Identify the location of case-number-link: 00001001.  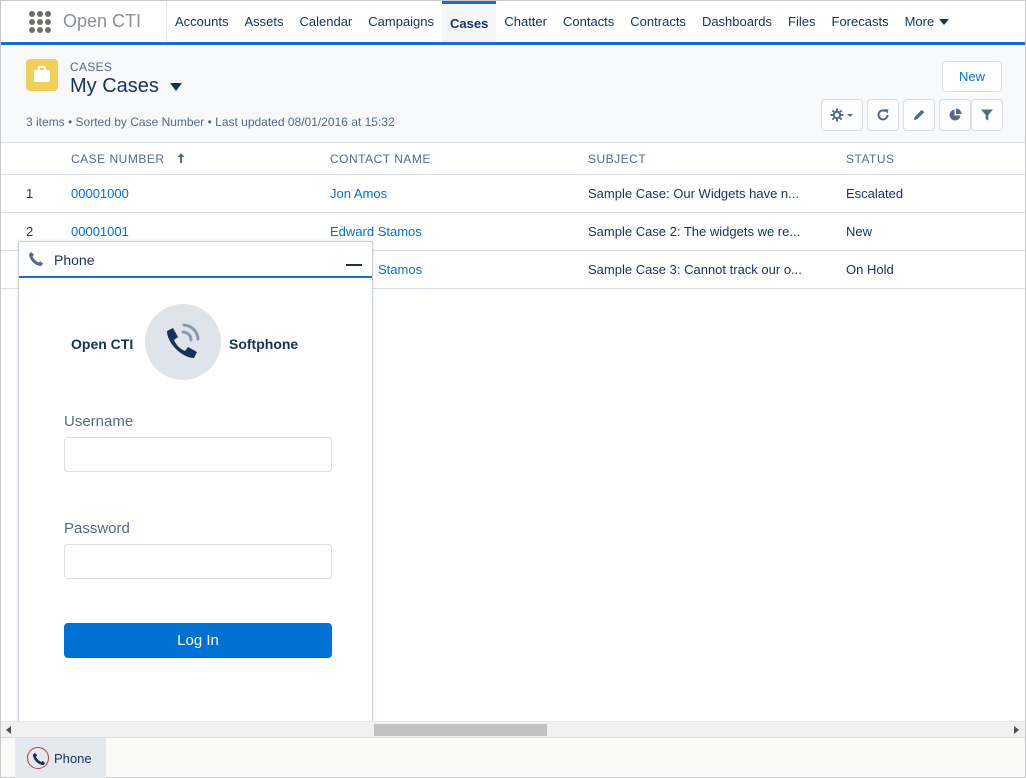
(100, 231).